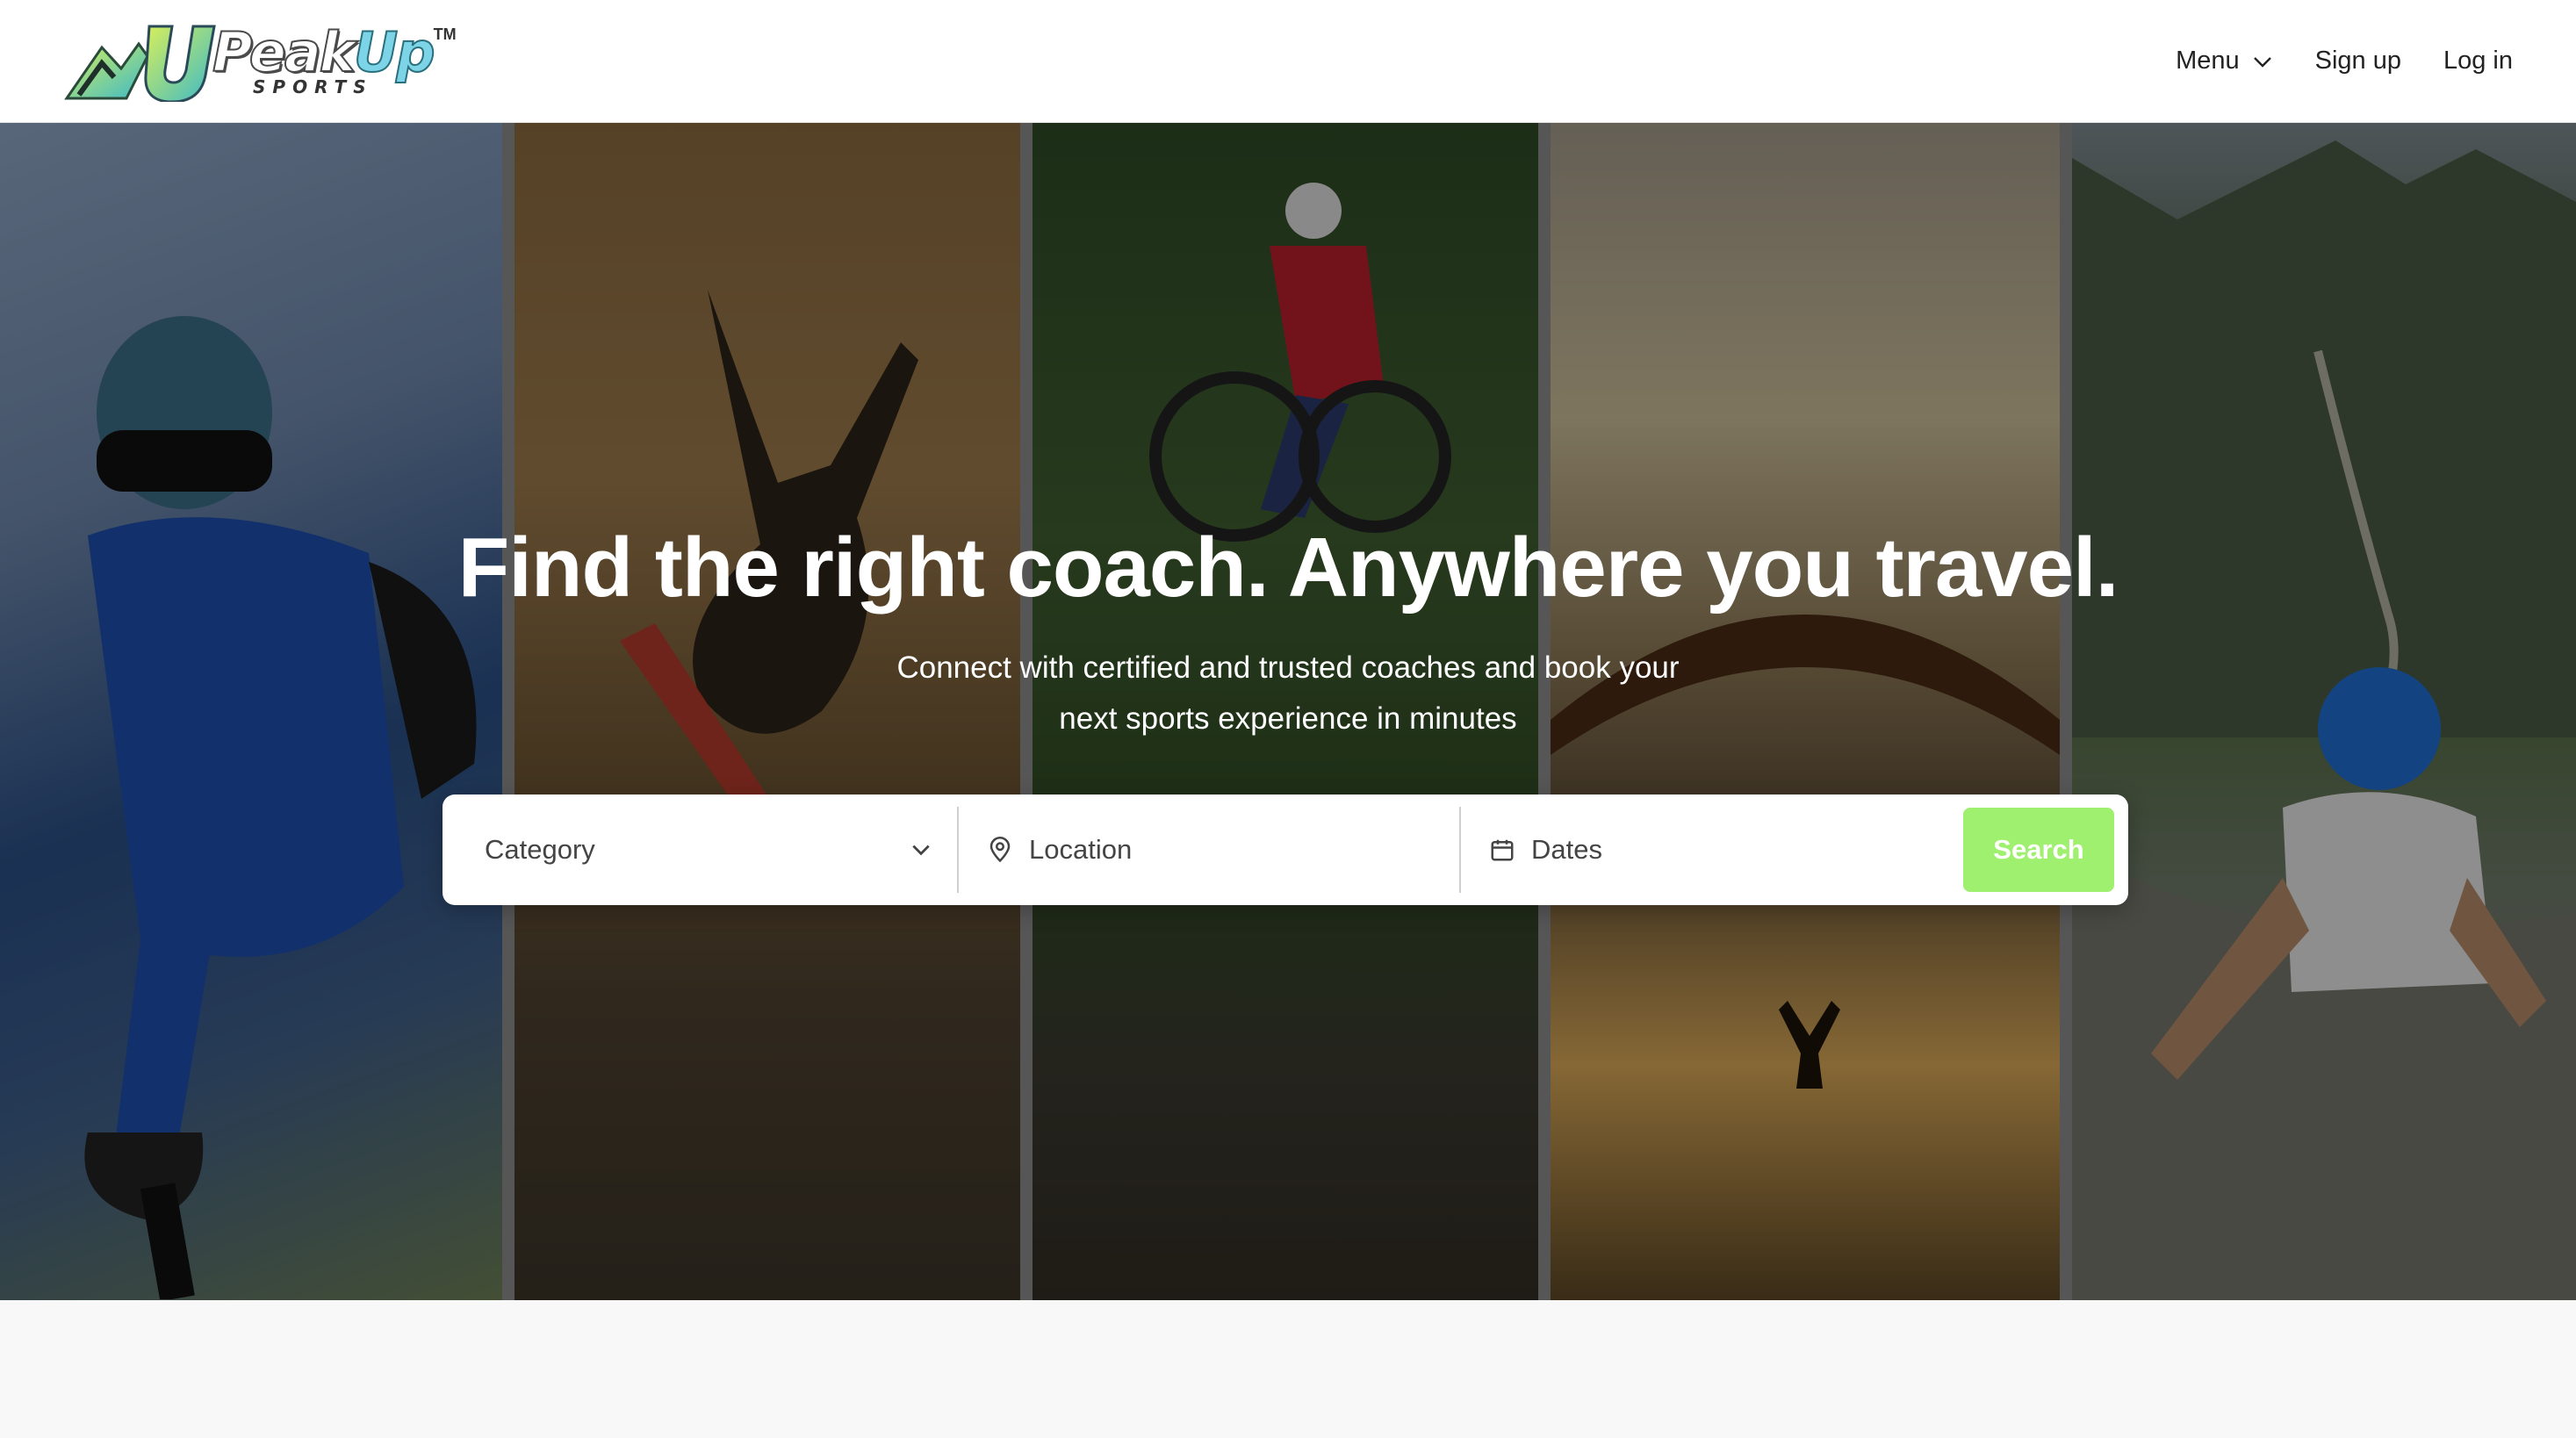 Image resolution: width=2576 pixels, height=1438 pixels. What do you see at coordinates (540, 849) in the screenshot?
I see `category-placeholder: Category` at bounding box center [540, 849].